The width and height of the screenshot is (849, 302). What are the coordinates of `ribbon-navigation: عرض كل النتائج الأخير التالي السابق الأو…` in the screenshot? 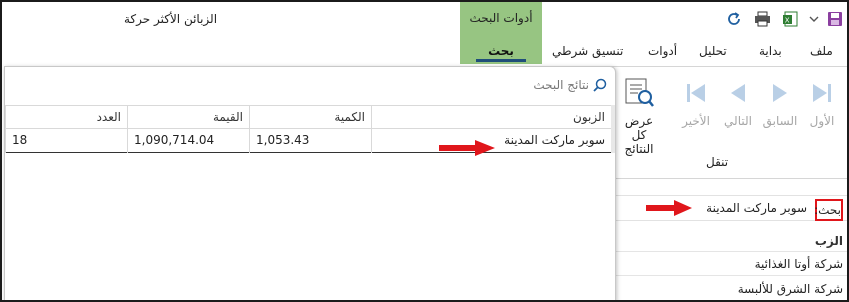 It's located at (726, 122).